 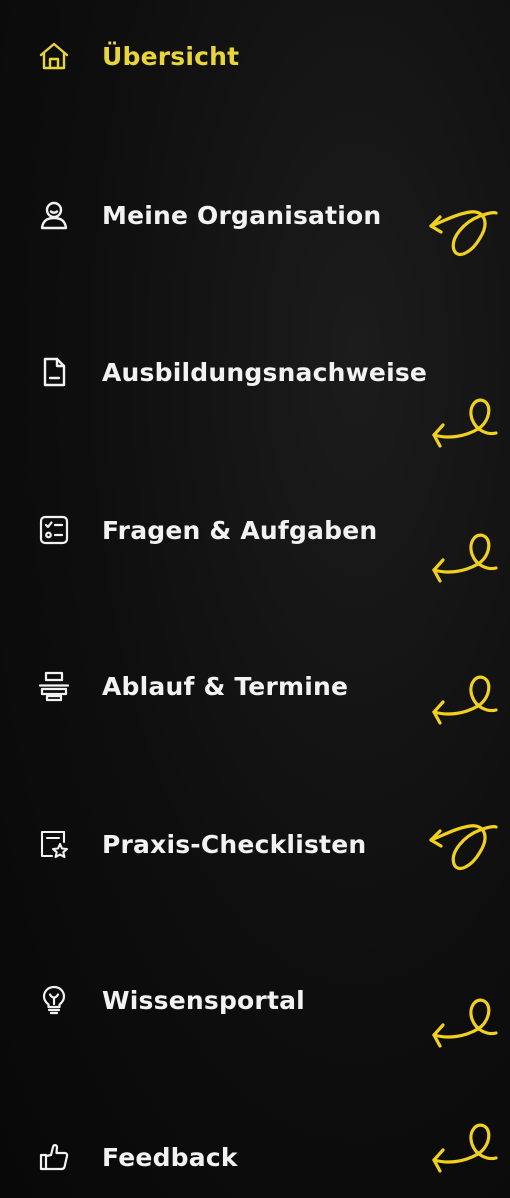 What do you see at coordinates (54, 686) in the screenshot?
I see `timeline-icon` at bounding box center [54, 686].